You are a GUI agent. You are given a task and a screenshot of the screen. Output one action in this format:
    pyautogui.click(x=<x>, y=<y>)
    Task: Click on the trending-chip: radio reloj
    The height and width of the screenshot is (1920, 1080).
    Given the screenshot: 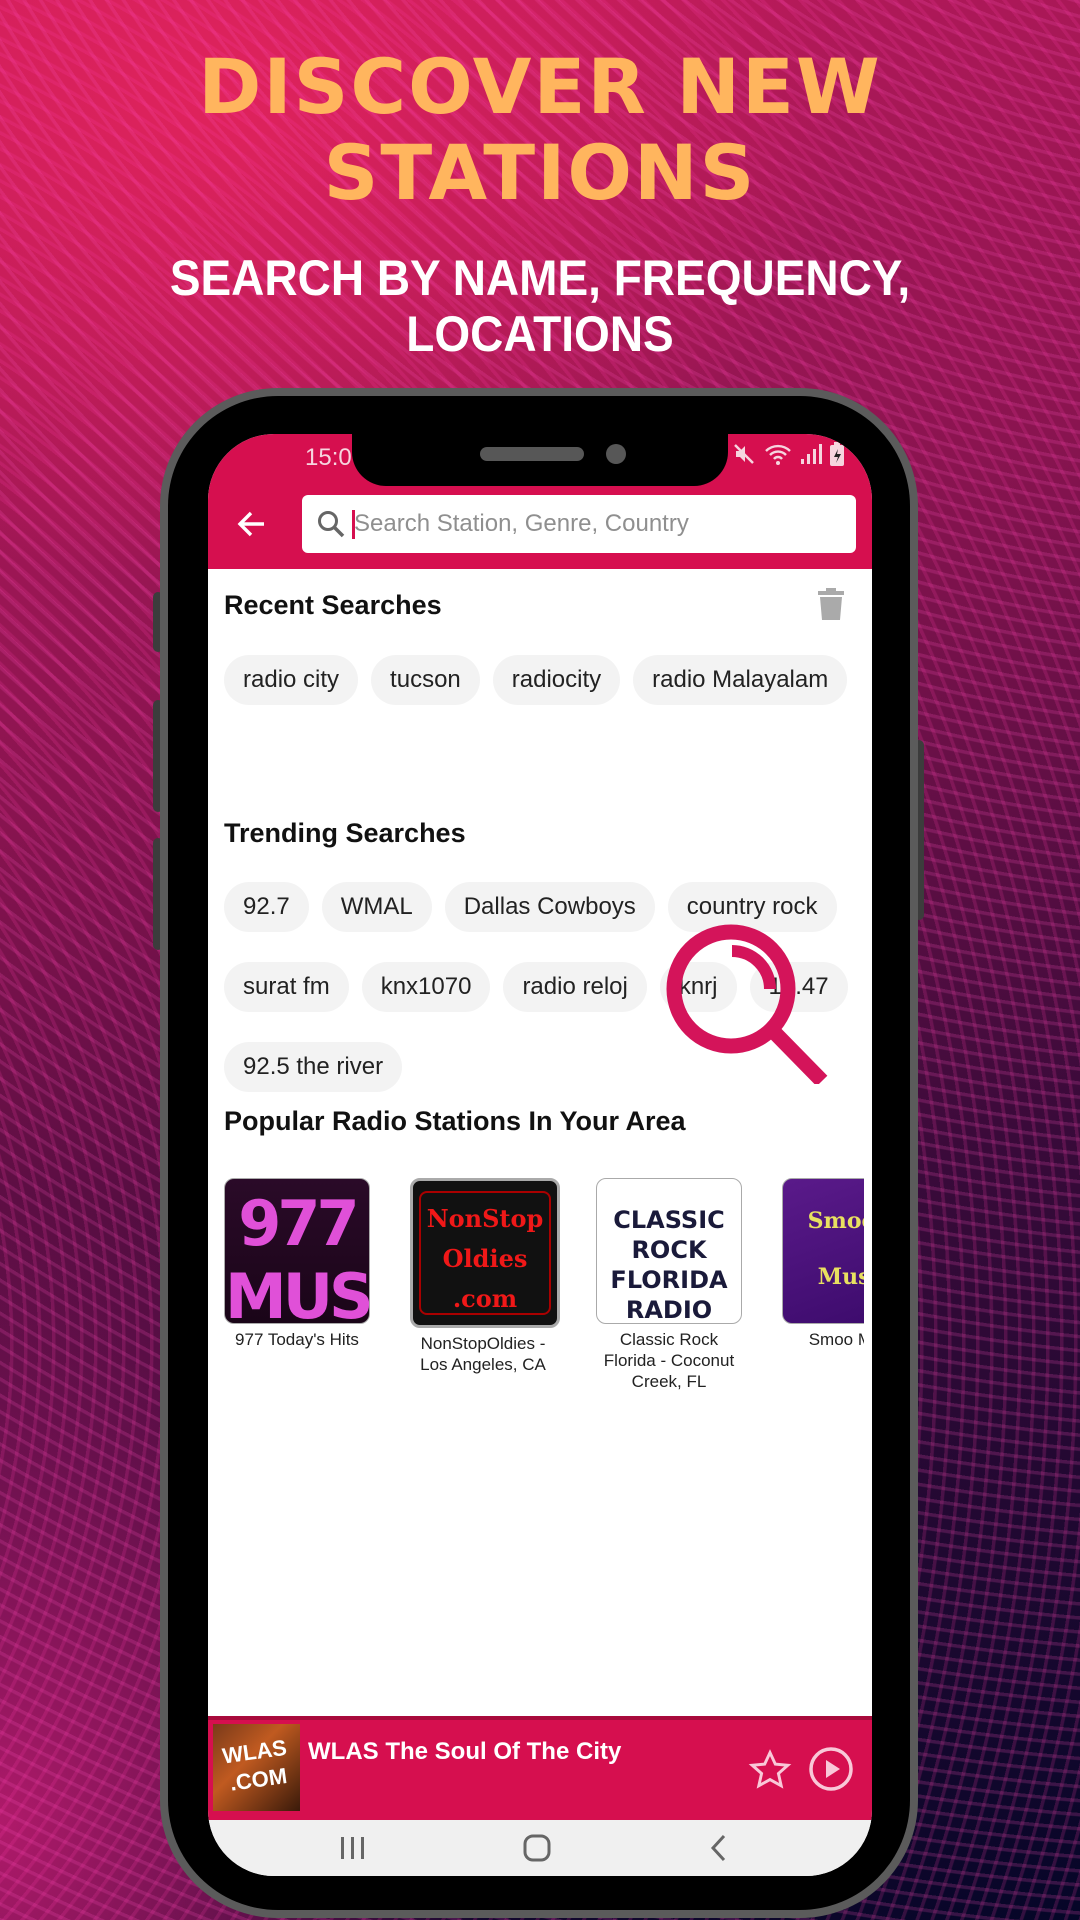 What is the action you would take?
    pyautogui.click(x=575, y=987)
    